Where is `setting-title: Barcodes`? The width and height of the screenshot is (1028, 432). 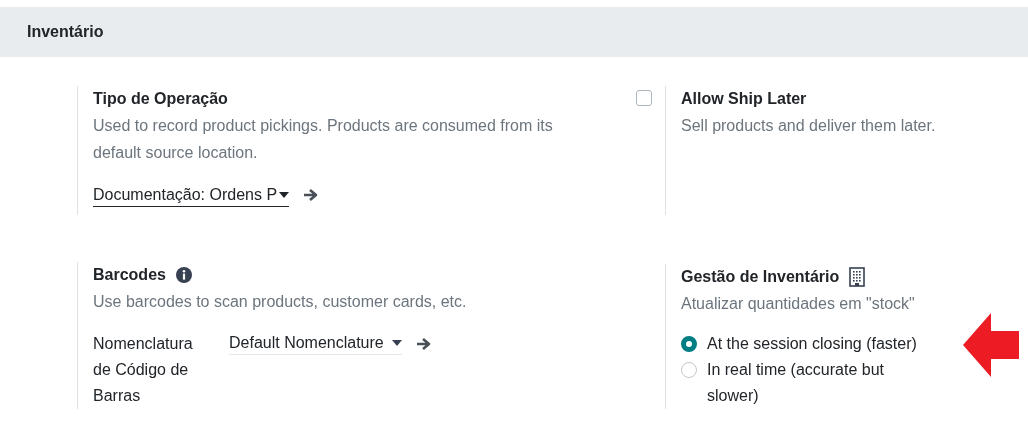 setting-title: Barcodes is located at coordinates (129, 275).